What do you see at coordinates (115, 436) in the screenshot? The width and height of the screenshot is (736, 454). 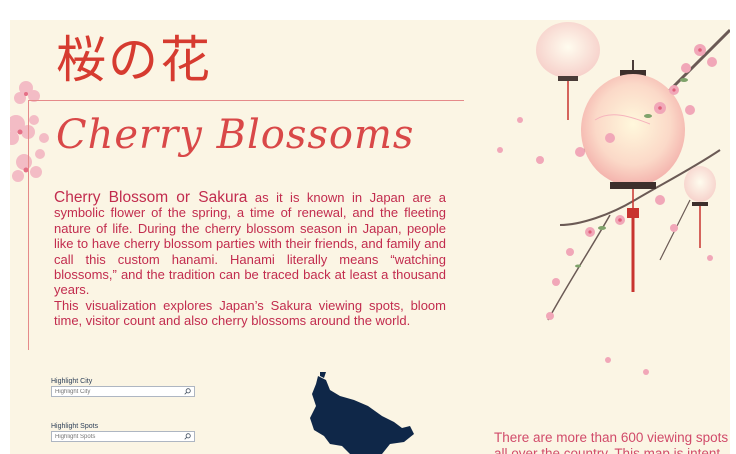 I see `highlight-spots-input` at bounding box center [115, 436].